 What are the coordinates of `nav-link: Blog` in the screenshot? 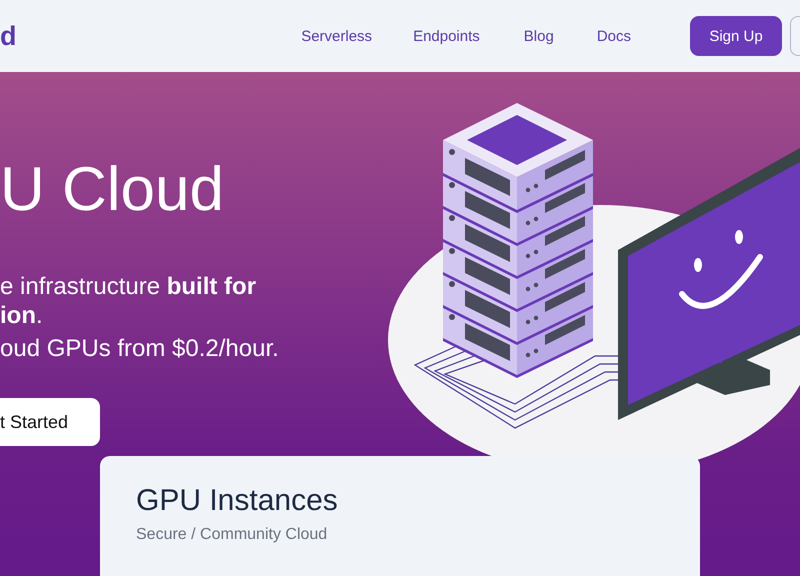 It's located at (539, 36).